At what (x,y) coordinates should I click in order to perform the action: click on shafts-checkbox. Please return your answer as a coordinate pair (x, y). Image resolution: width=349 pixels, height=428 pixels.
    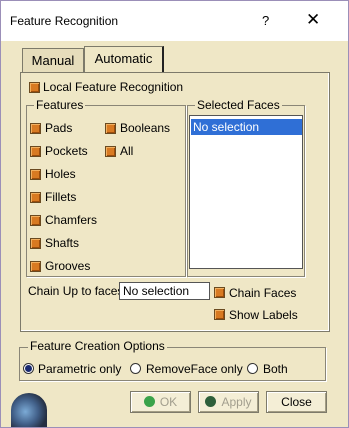
    Looking at the image, I should click on (35, 243).